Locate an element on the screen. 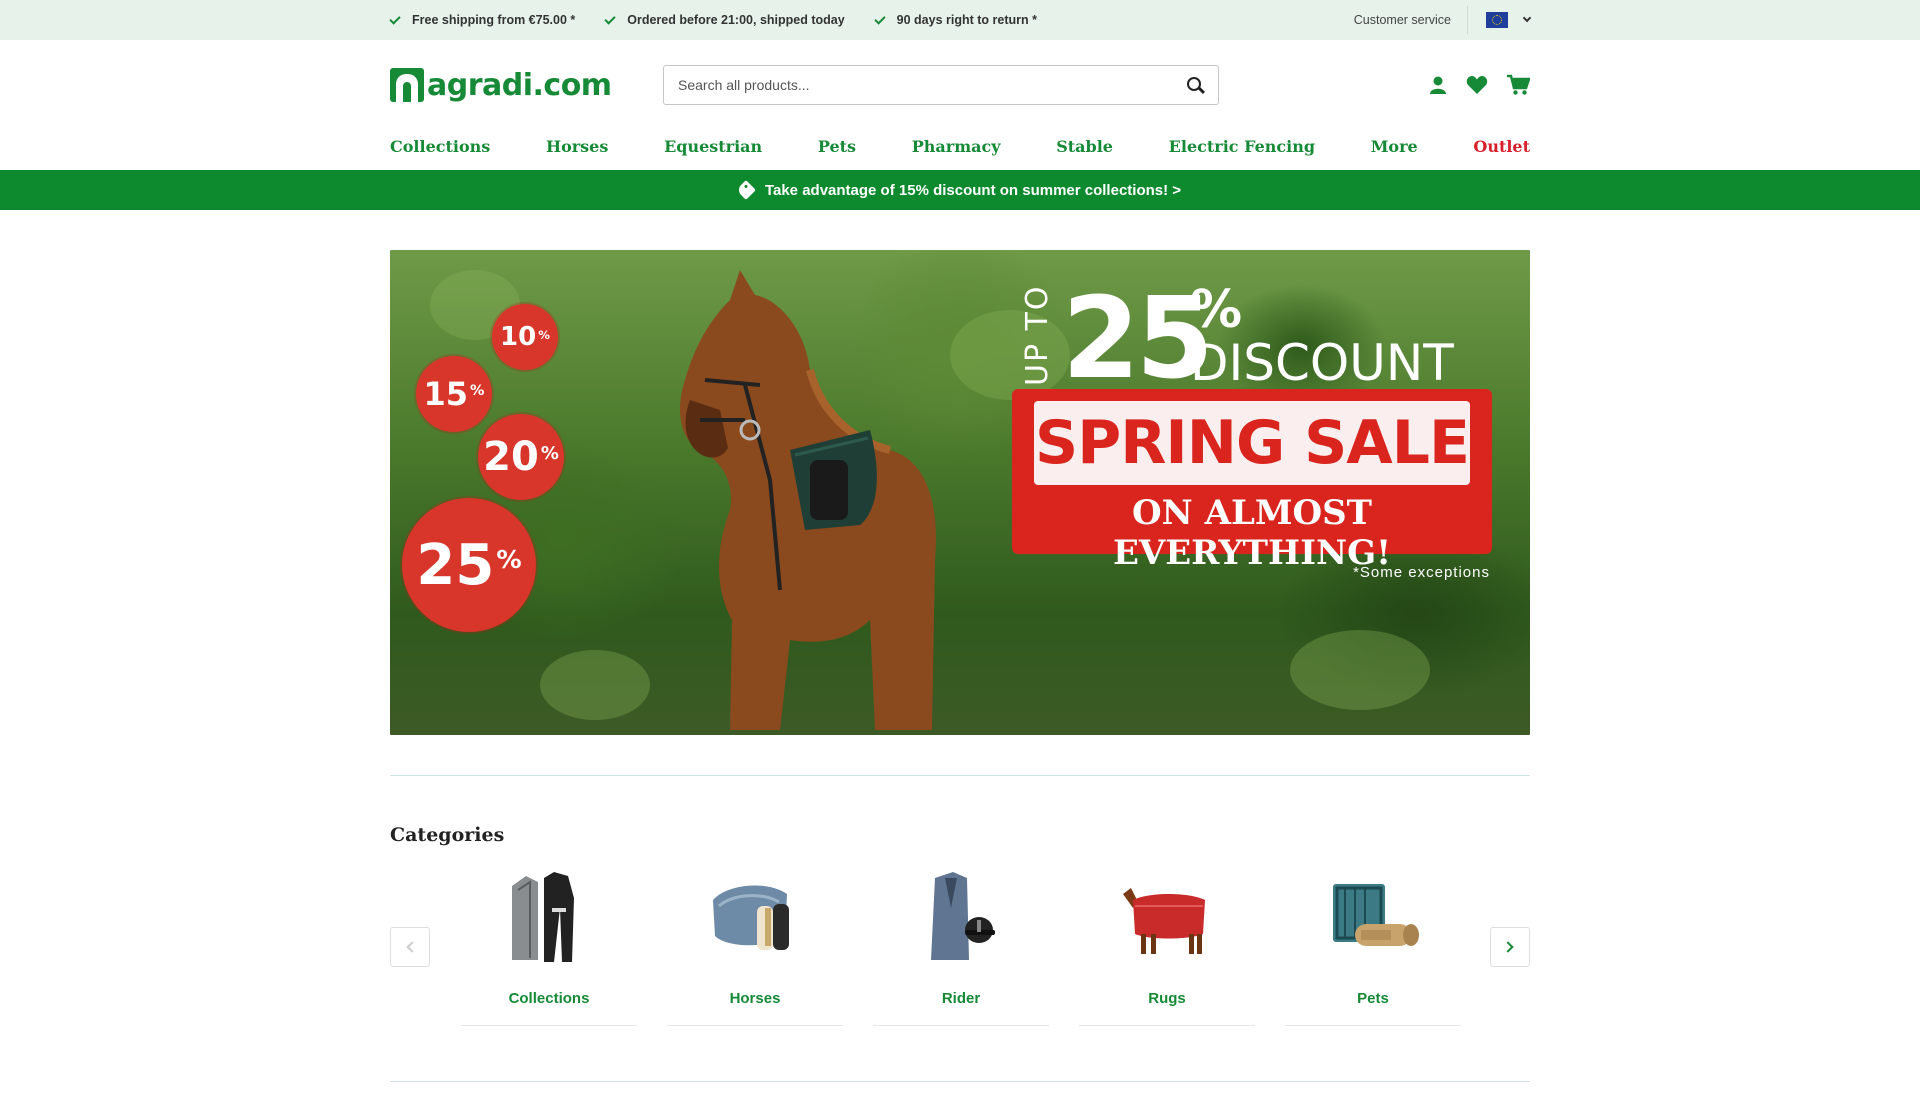 This screenshot has width=1920, height=1105. discount-bubble: 25% is located at coordinates (469, 565).